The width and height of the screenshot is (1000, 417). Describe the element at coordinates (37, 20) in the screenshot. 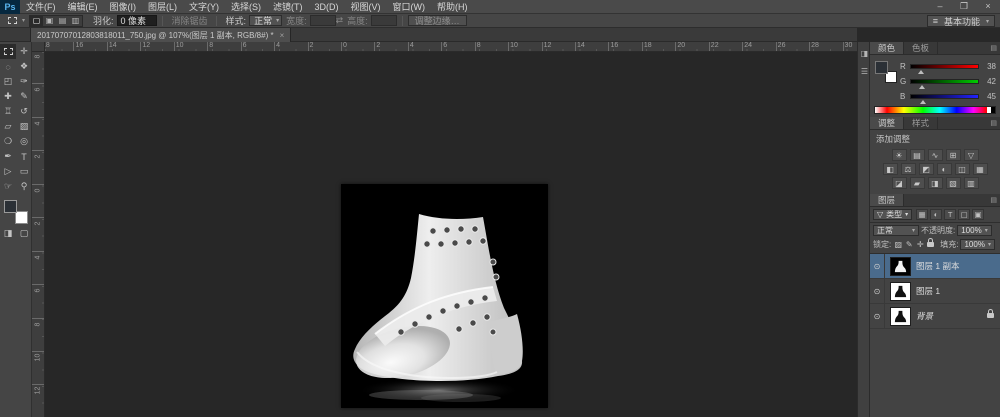

I see `selection-mode-icon-0: ▢` at that location.